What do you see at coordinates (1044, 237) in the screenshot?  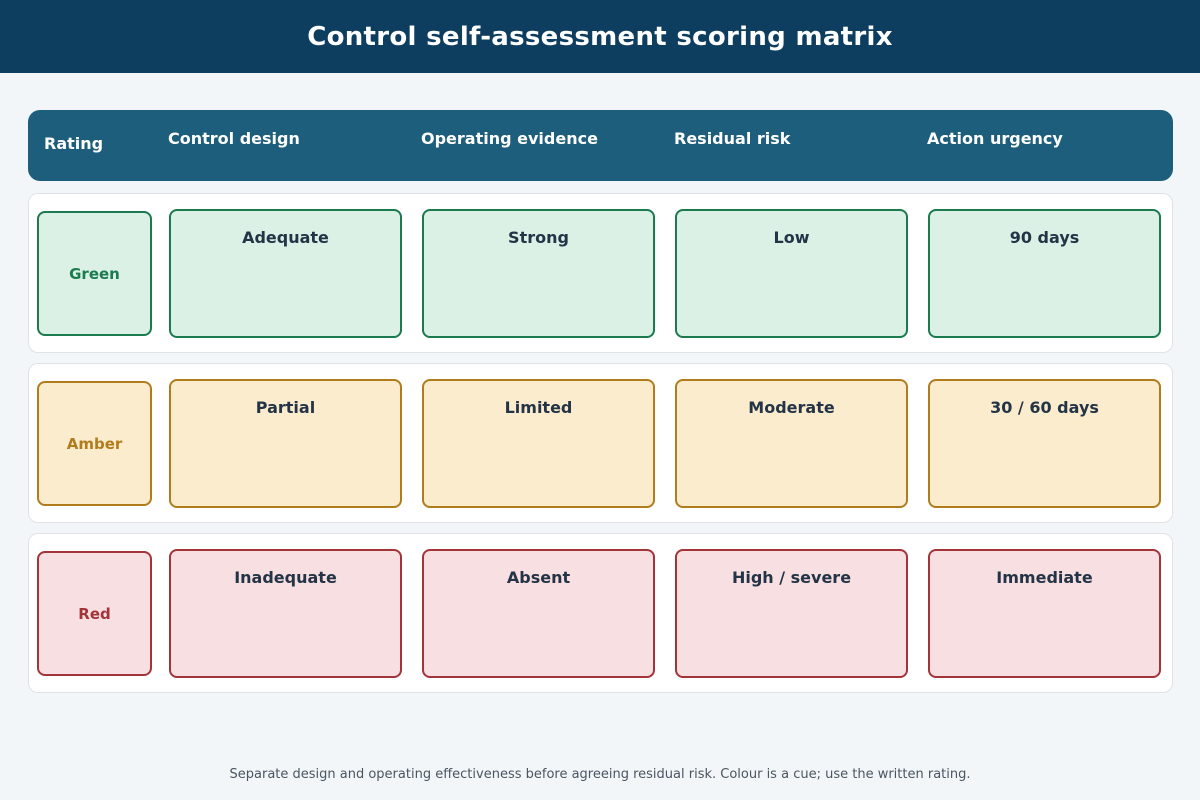 I see `cell-value: 90 days` at bounding box center [1044, 237].